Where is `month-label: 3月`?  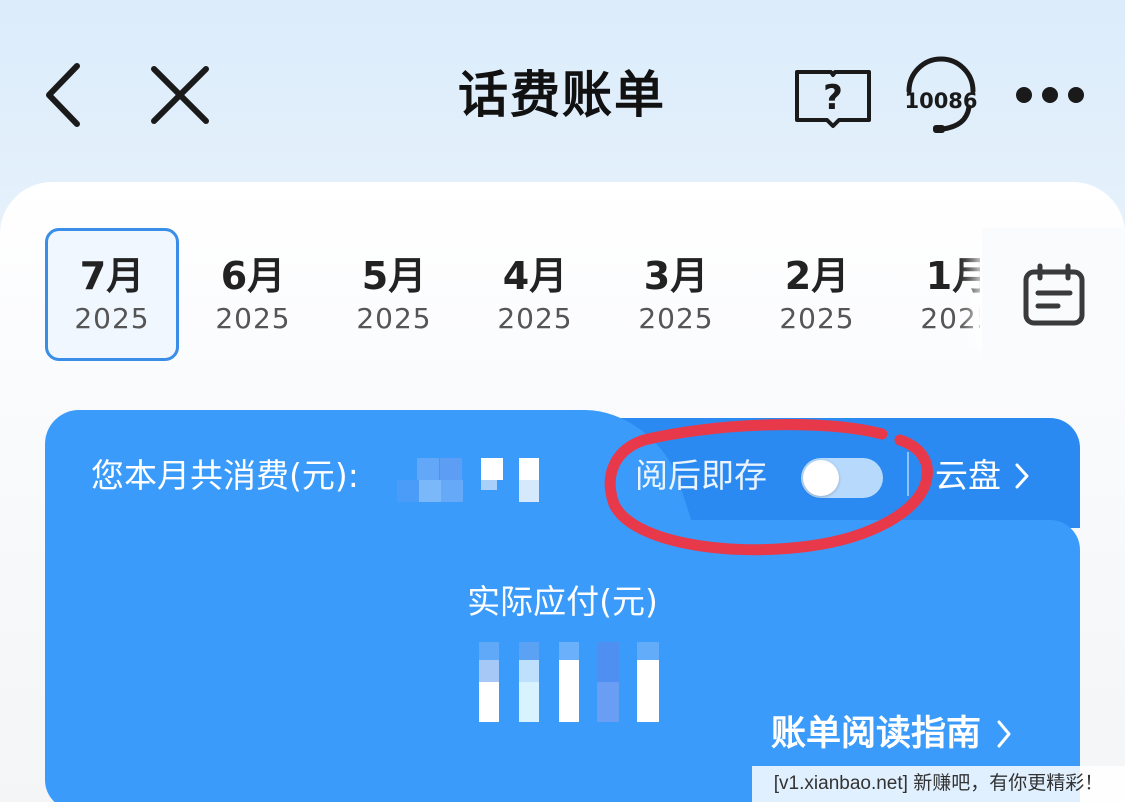
month-label: 3月 is located at coordinates (676, 276).